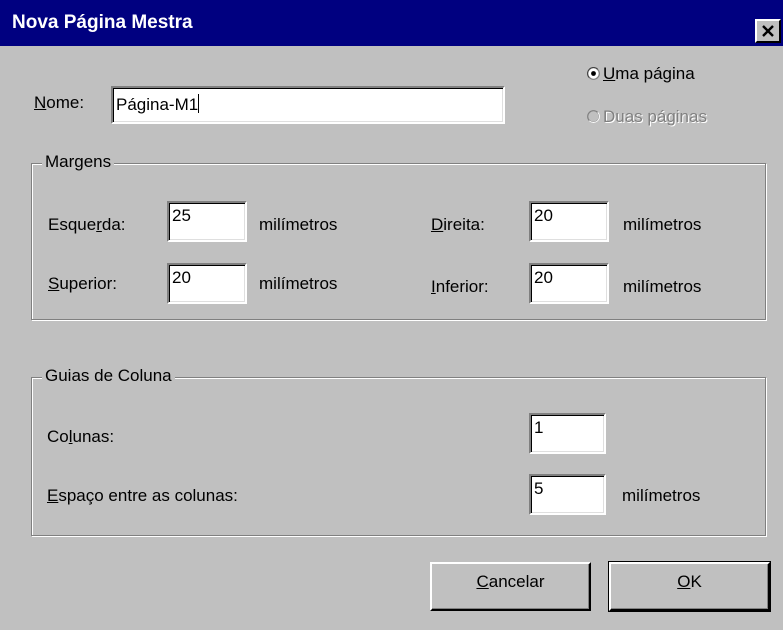 The height and width of the screenshot is (630, 783). What do you see at coordinates (108, 376) in the screenshot?
I see `column-guides-group-title: Guias de Coluna` at bounding box center [108, 376].